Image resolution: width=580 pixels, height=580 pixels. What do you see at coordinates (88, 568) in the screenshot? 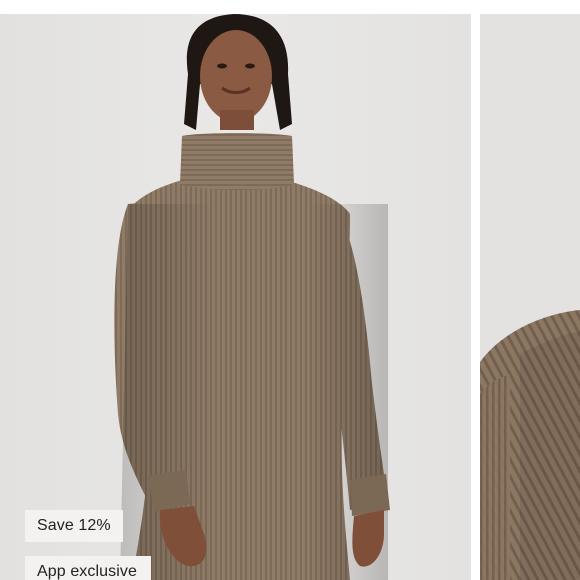
I see `app-exclusive-badge: App exclusive` at bounding box center [88, 568].